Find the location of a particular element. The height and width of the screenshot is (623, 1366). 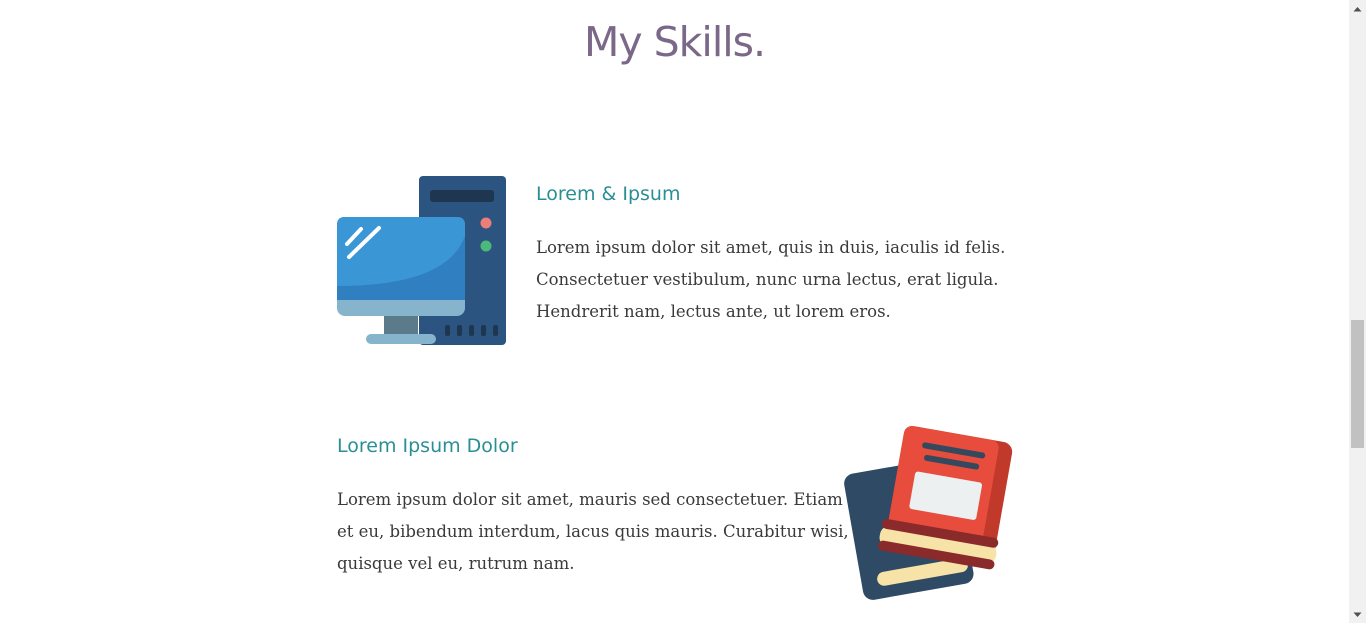

skill-title: Lorem & Ipsum is located at coordinates (608, 194).